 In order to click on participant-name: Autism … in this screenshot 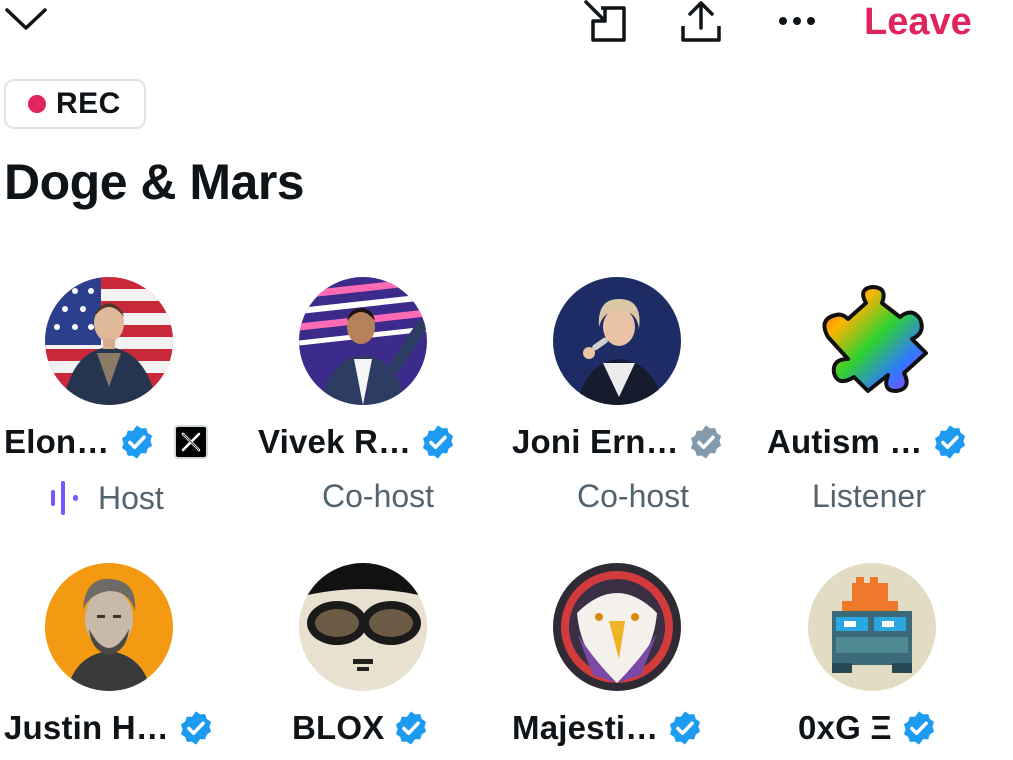, I will do `click(845, 441)`.